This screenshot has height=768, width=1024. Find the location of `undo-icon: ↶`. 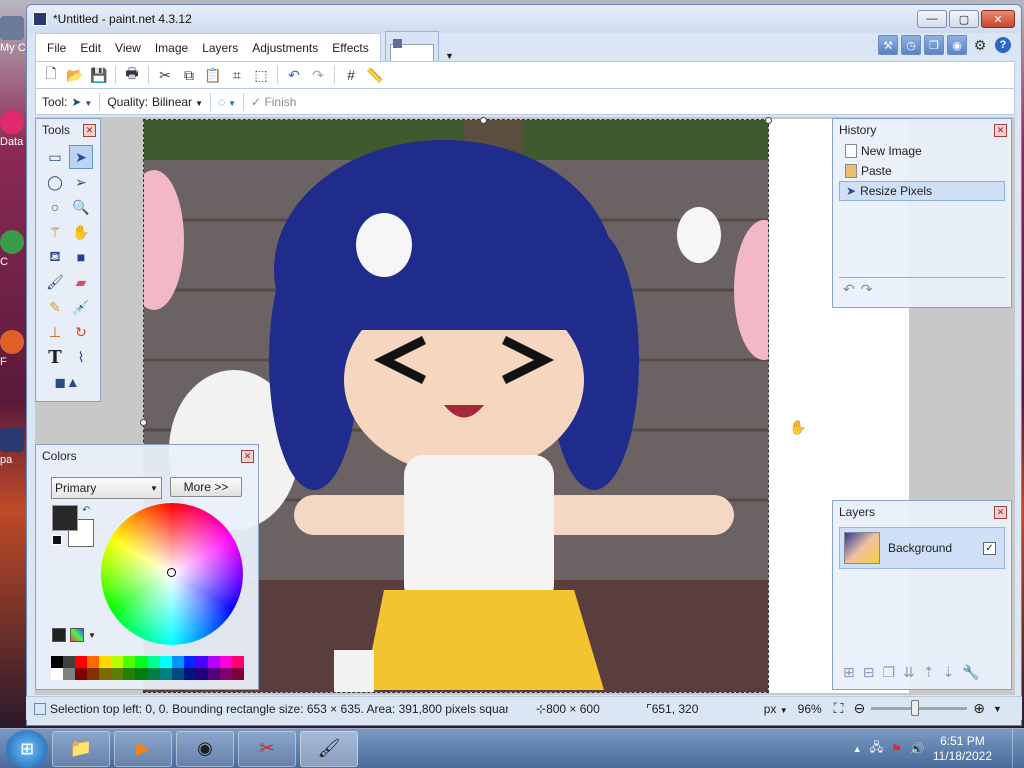

undo-icon: ↶ is located at coordinates (294, 75).